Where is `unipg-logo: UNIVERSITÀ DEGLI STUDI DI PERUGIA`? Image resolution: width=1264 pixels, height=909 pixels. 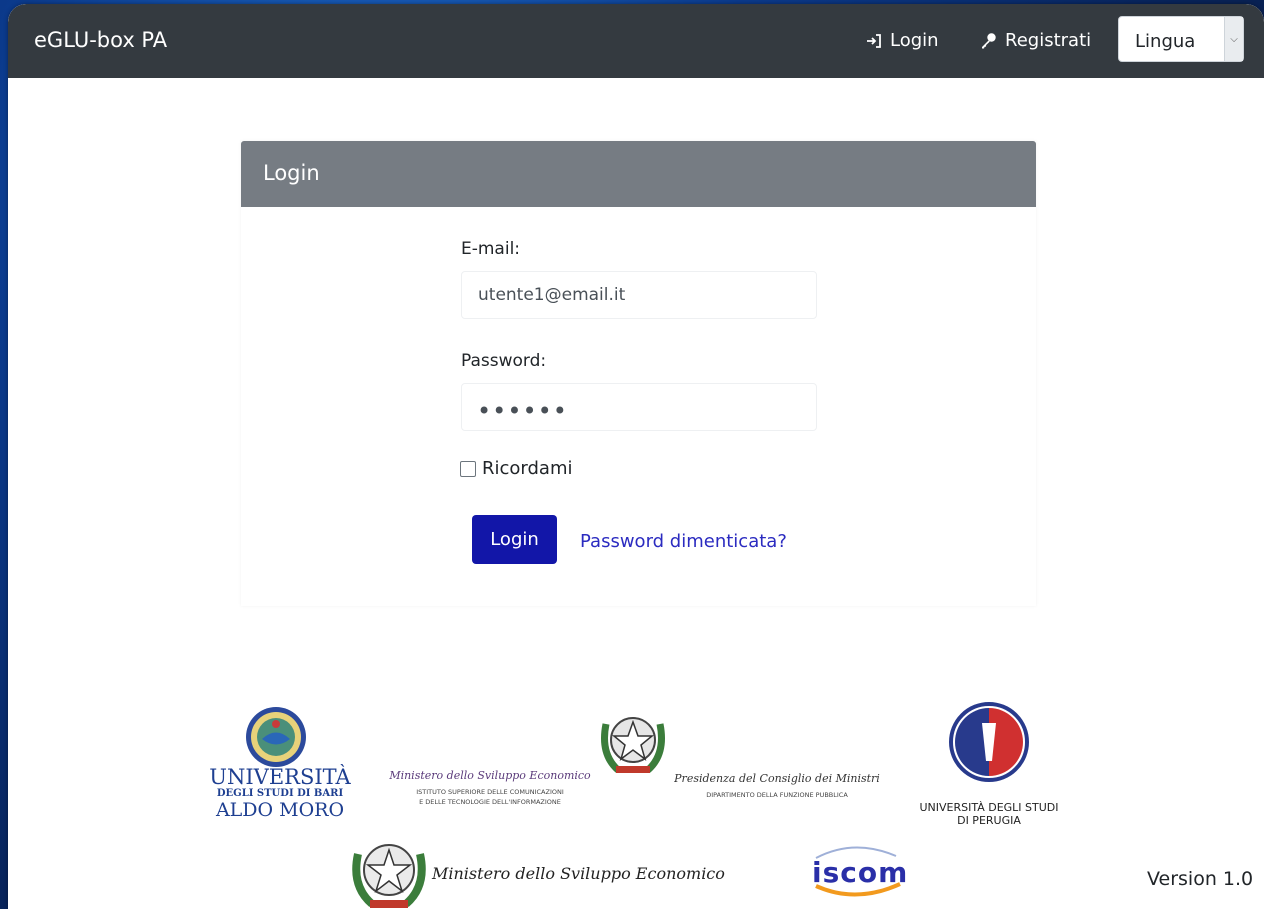
unipg-logo: UNIVERSITÀ DEGLI STUDI DI PERUGIA is located at coordinates (989, 766).